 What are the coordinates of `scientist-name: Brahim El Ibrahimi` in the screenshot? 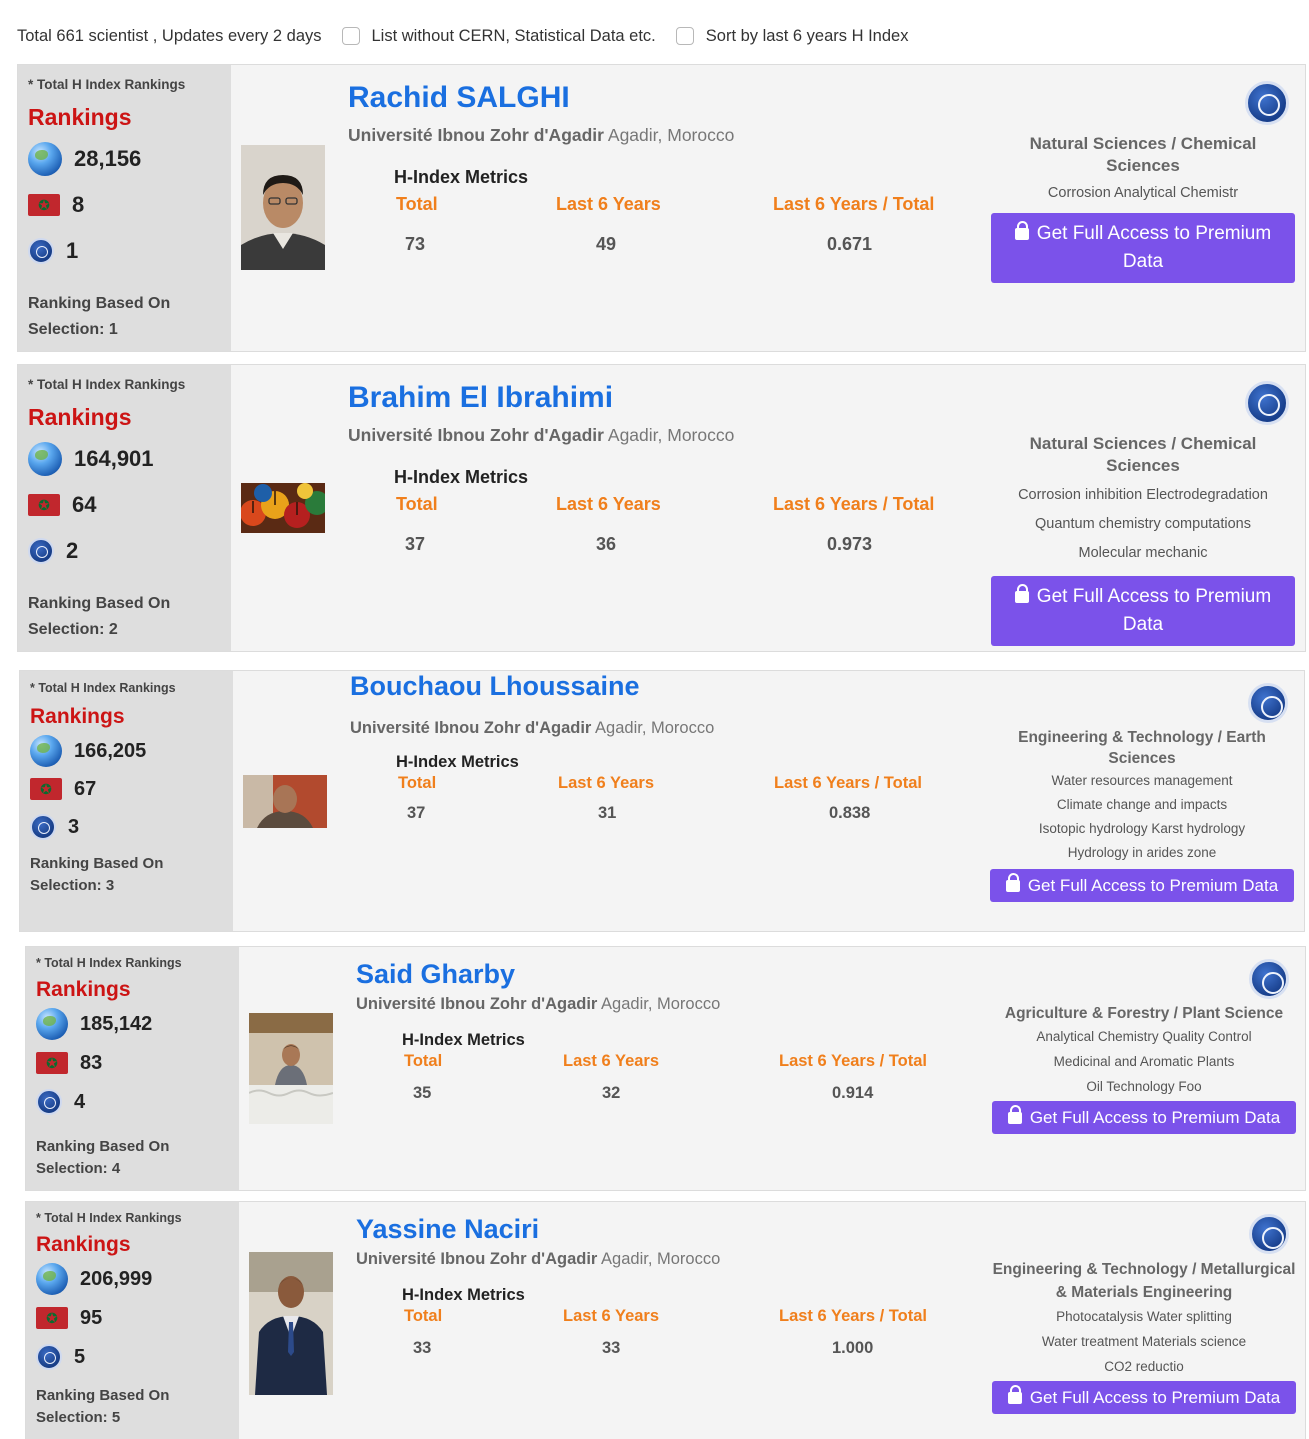 It's located at (480, 398).